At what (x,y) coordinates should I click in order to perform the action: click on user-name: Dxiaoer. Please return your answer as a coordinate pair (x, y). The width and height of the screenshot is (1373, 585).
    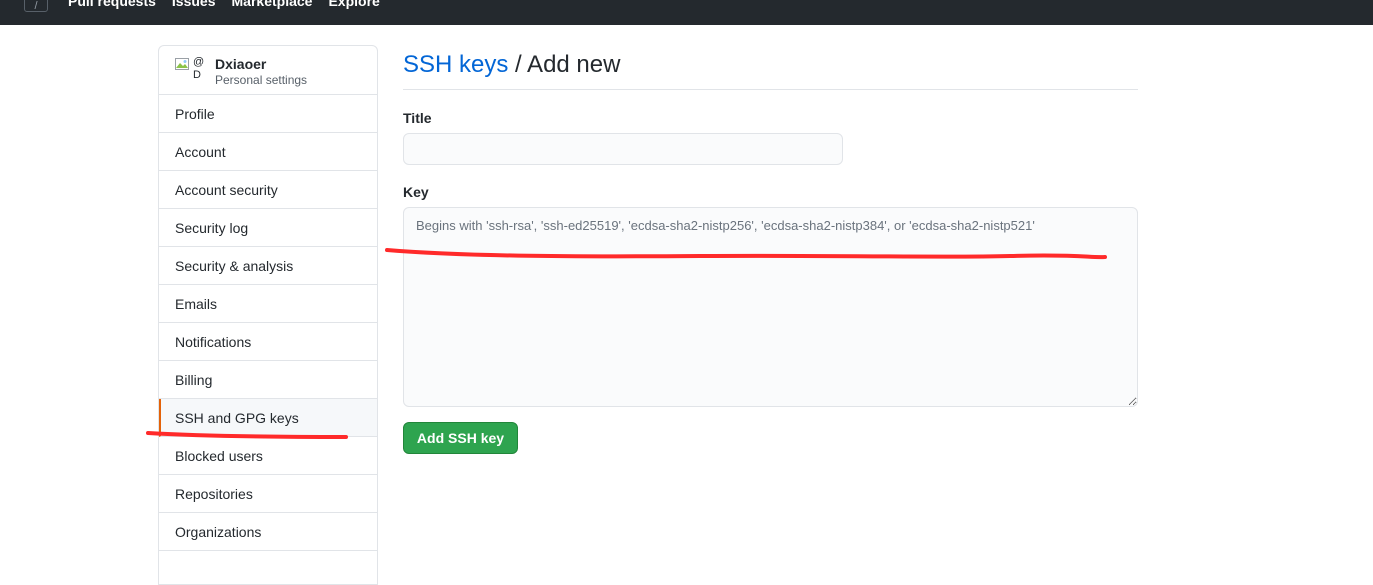
    Looking at the image, I should click on (240, 64).